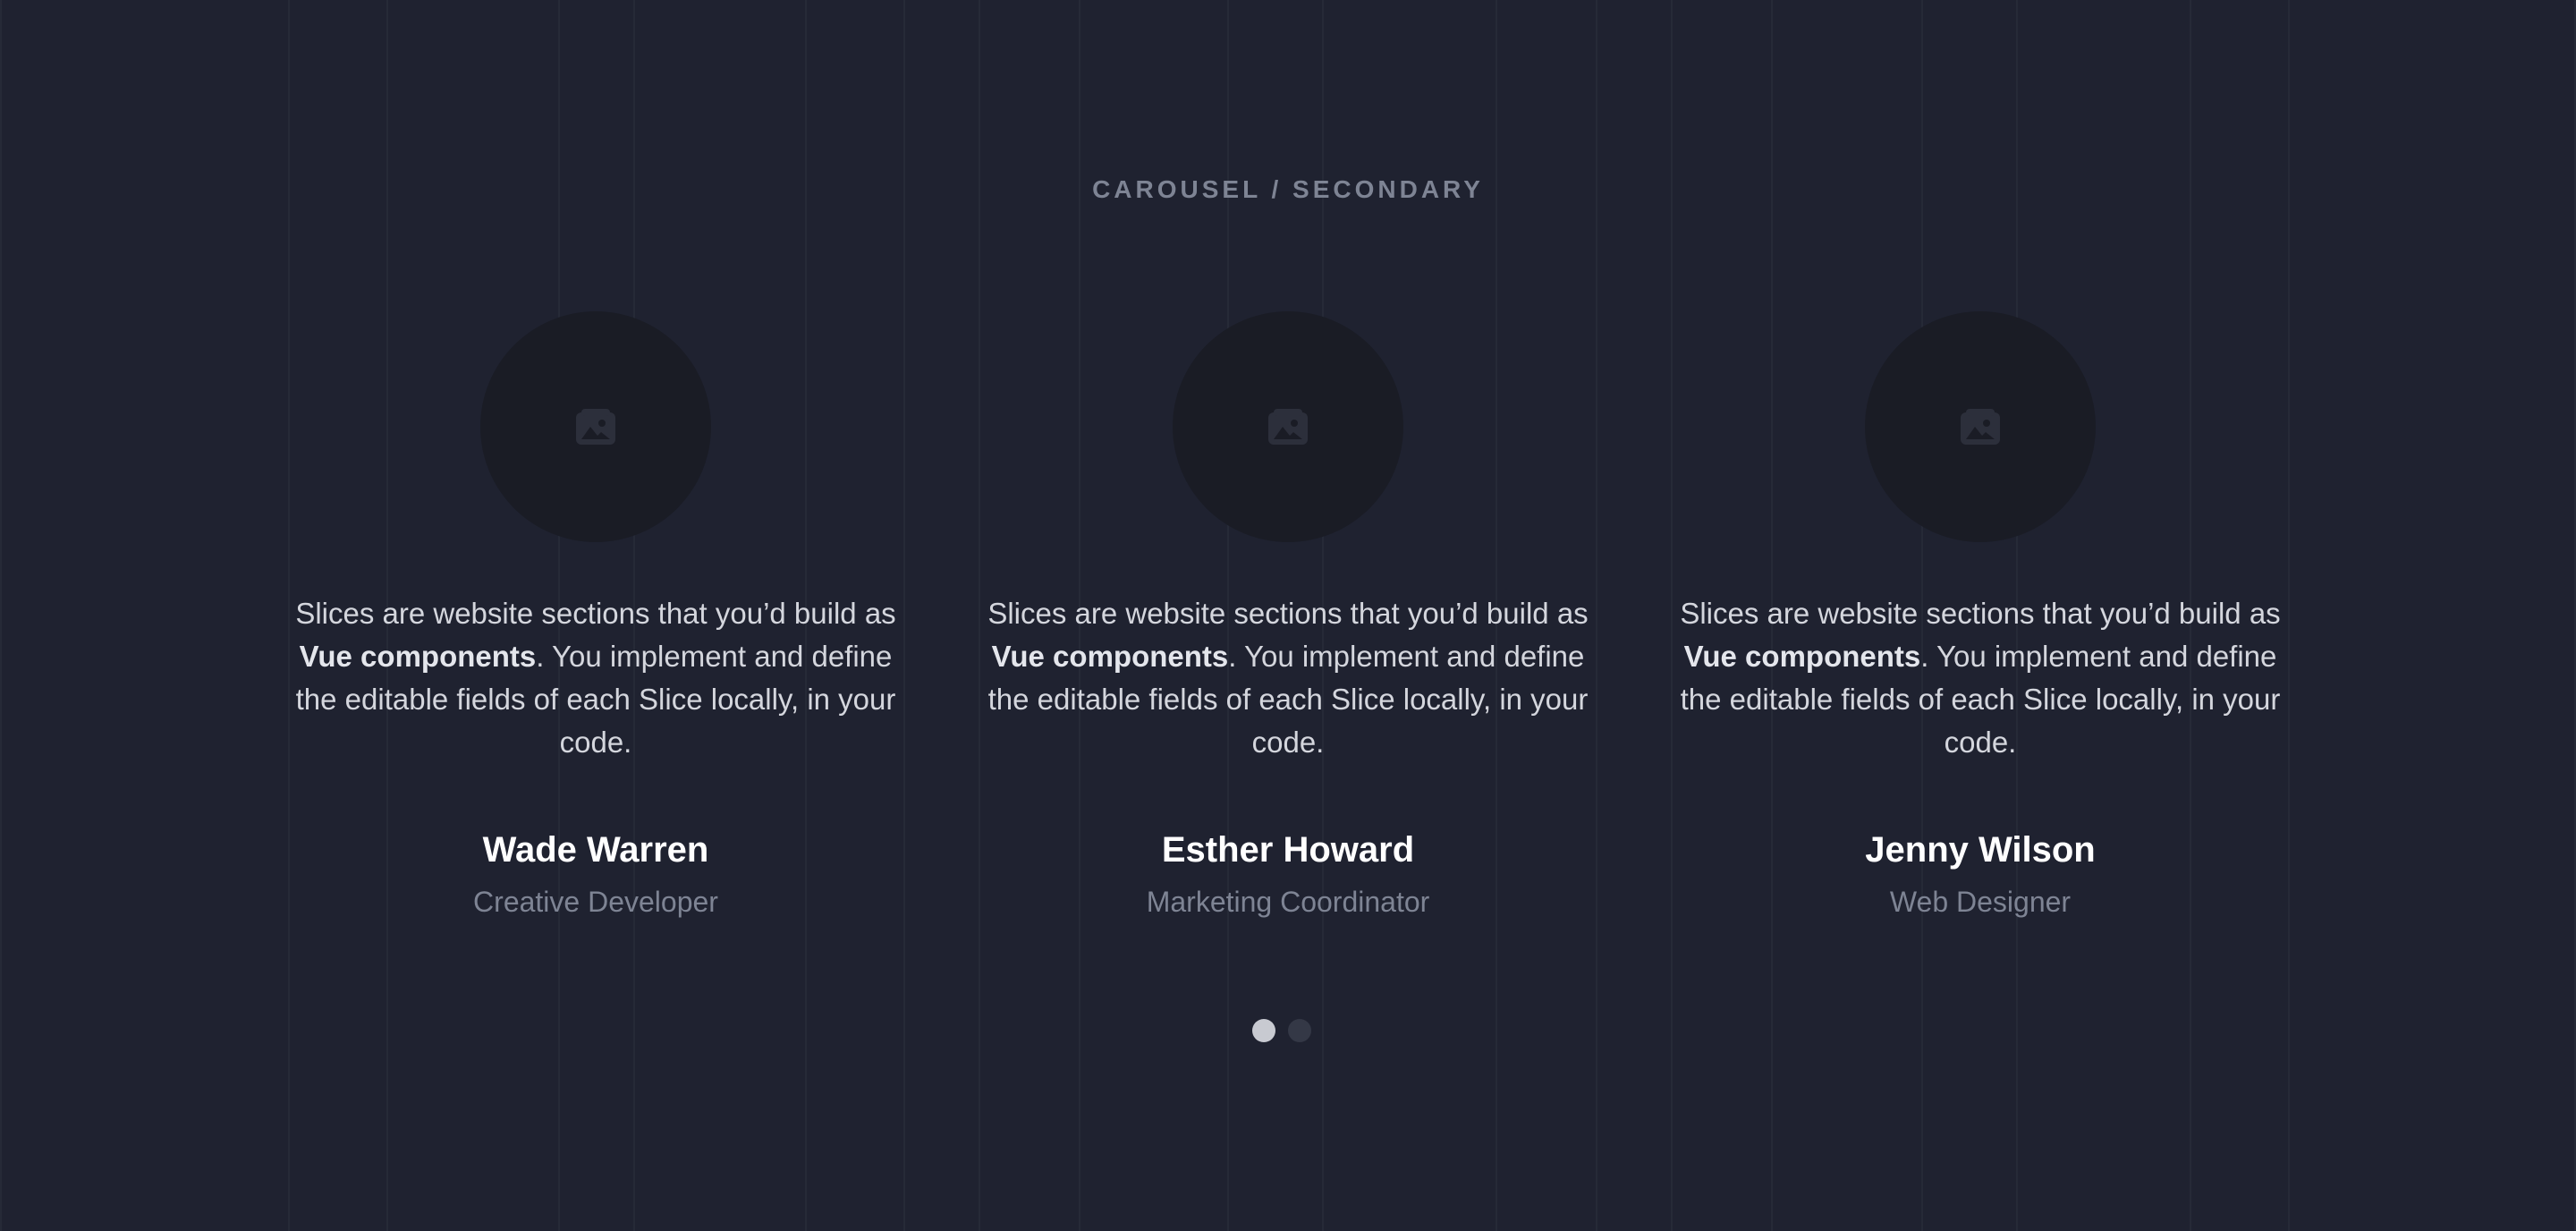  Describe the element at coordinates (1288, 850) in the screenshot. I see `person-name: Esther Howard` at that location.